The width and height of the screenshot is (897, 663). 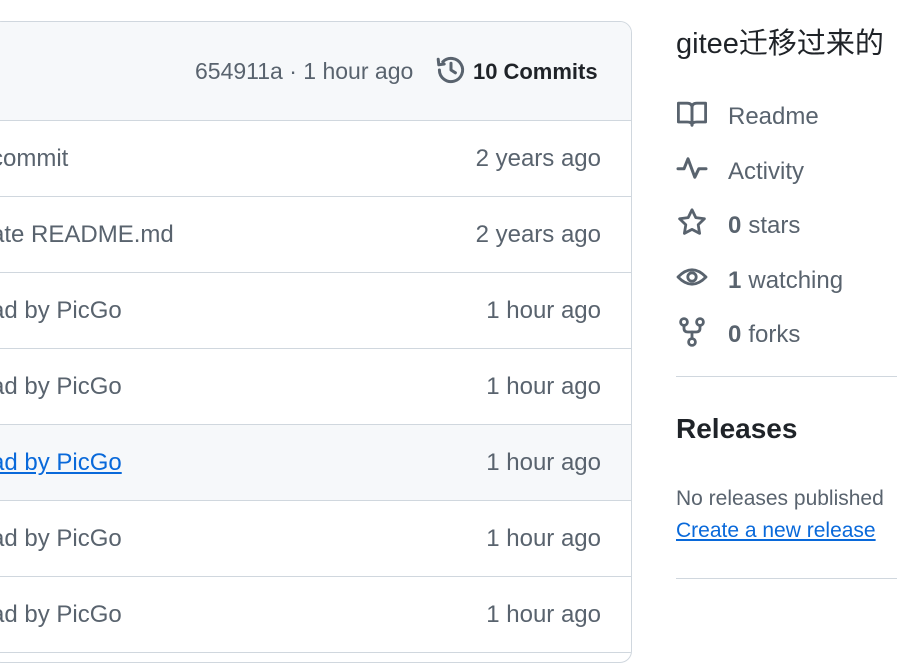 I want to click on forks-count: 0, so click(x=735, y=335).